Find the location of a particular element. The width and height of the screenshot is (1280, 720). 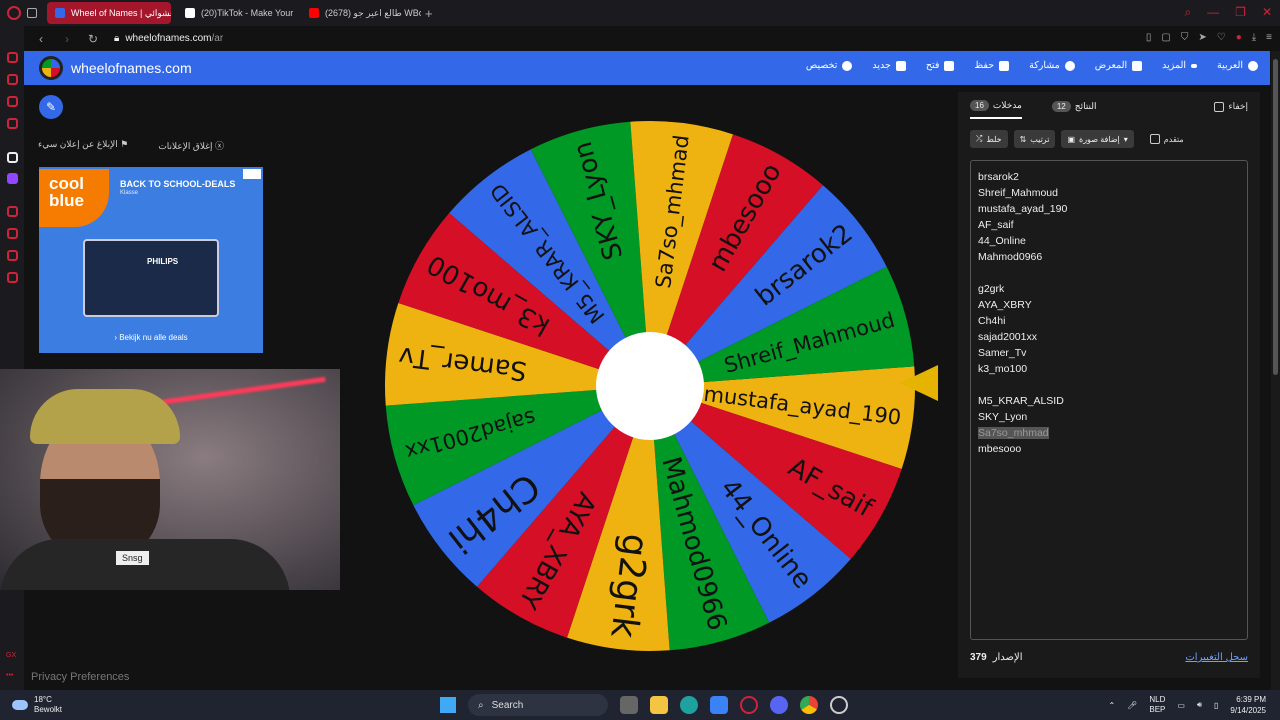

page-scrollbar is located at coordinates (1275, 370).